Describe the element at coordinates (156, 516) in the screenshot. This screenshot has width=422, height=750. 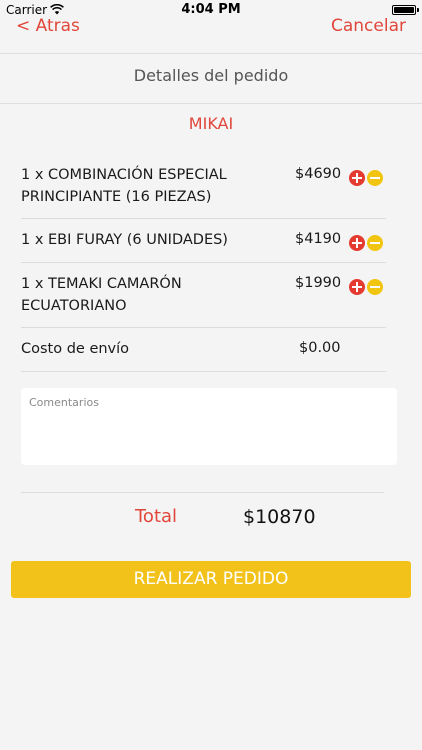
I see `total-label: Total` at that location.